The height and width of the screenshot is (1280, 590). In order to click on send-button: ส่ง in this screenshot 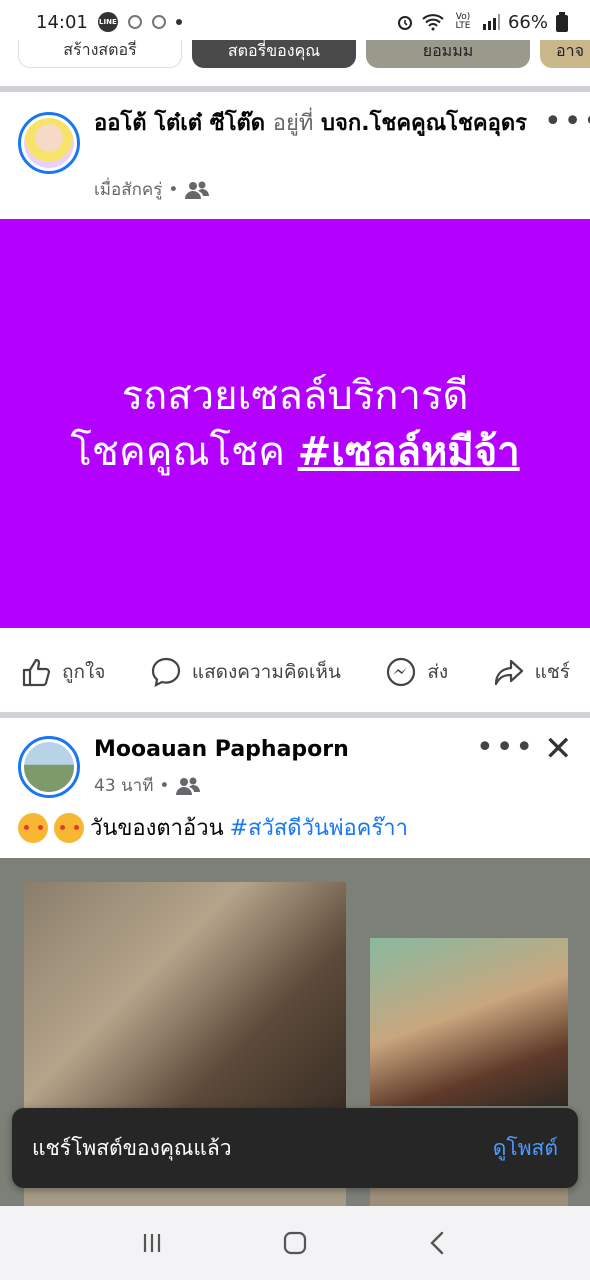, I will do `click(416, 672)`.